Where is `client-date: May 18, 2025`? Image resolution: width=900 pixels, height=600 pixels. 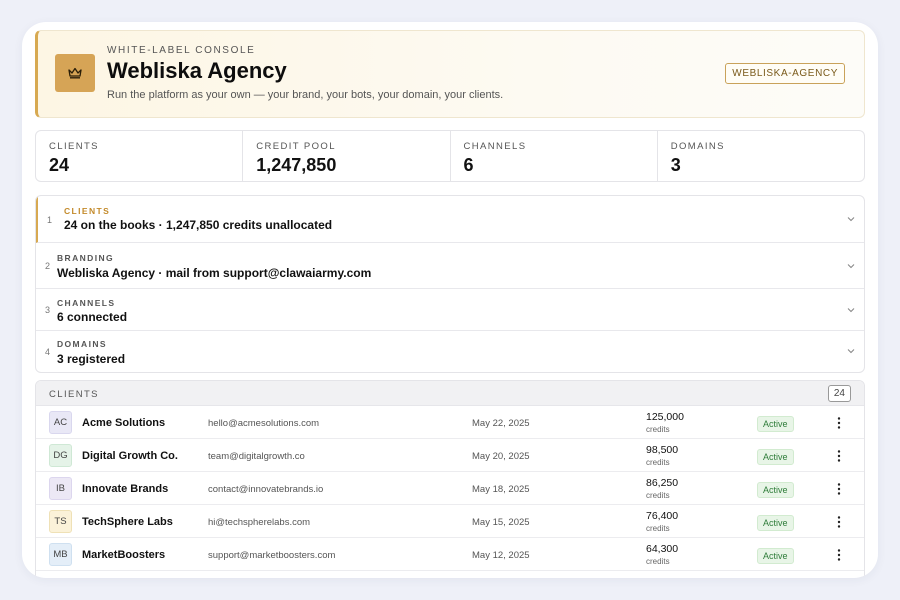 client-date: May 18, 2025 is located at coordinates (501, 489).